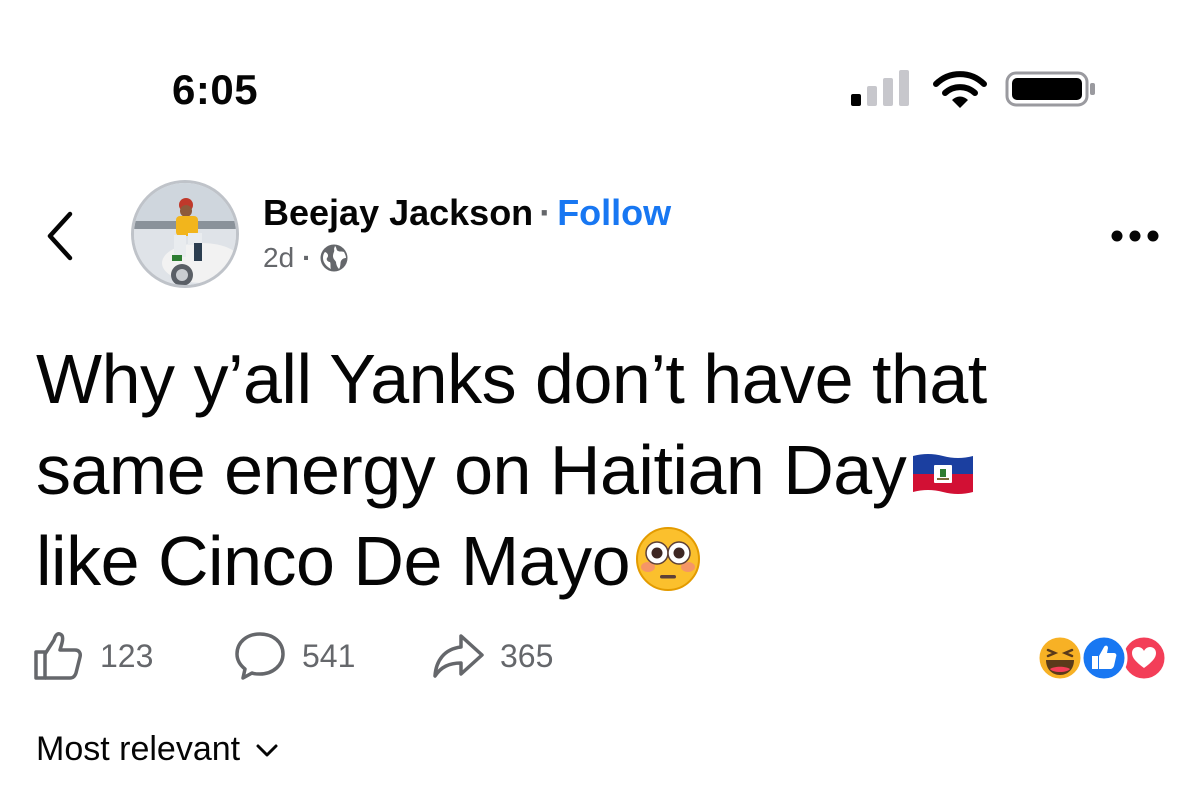  I want to click on author-name: Beejay Jackson, so click(398, 212).